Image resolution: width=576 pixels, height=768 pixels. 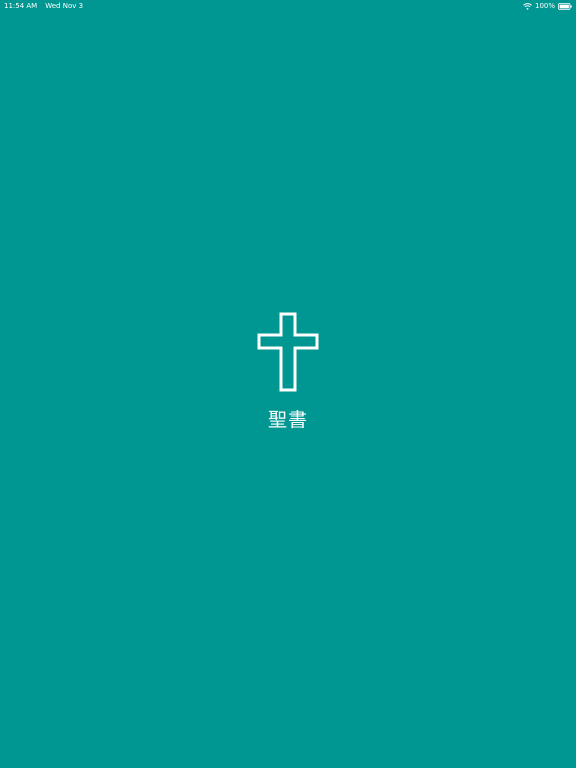 What do you see at coordinates (544, 6) in the screenshot?
I see `battery-percent: 100%` at bounding box center [544, 6].